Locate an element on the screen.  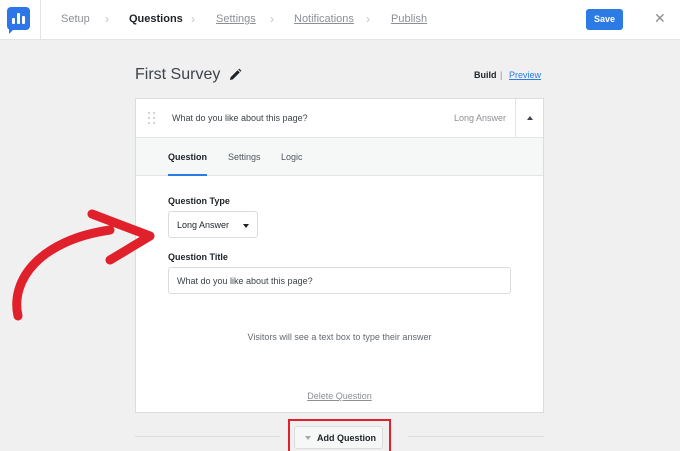
caret-down-icon is located at coordinates (246, 226).